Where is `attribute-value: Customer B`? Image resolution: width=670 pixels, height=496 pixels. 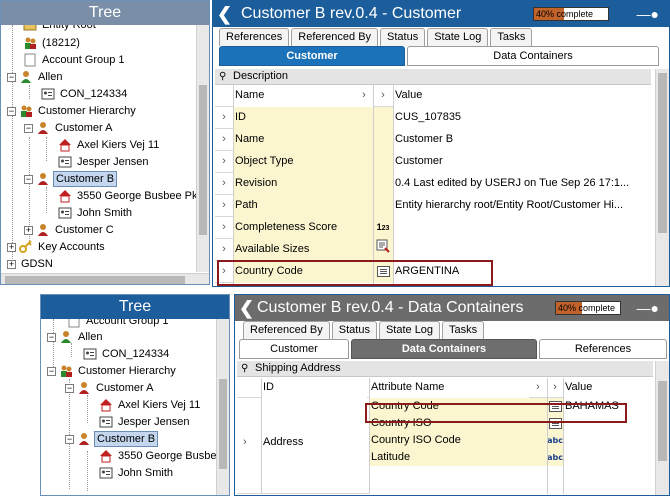 attribute-value: Customer B is located at coordinates (513, 140).